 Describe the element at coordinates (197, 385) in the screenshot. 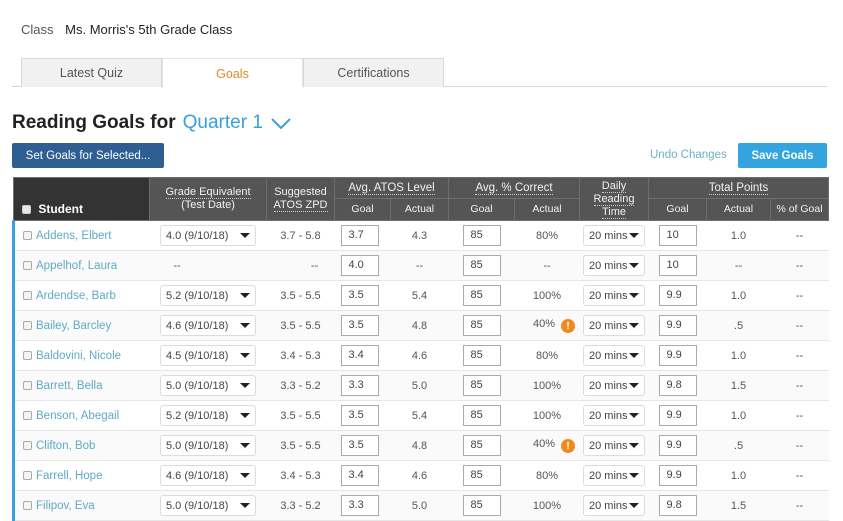

I see `grade-equivalent-value: 5.0 (9/10/18)` at that location.